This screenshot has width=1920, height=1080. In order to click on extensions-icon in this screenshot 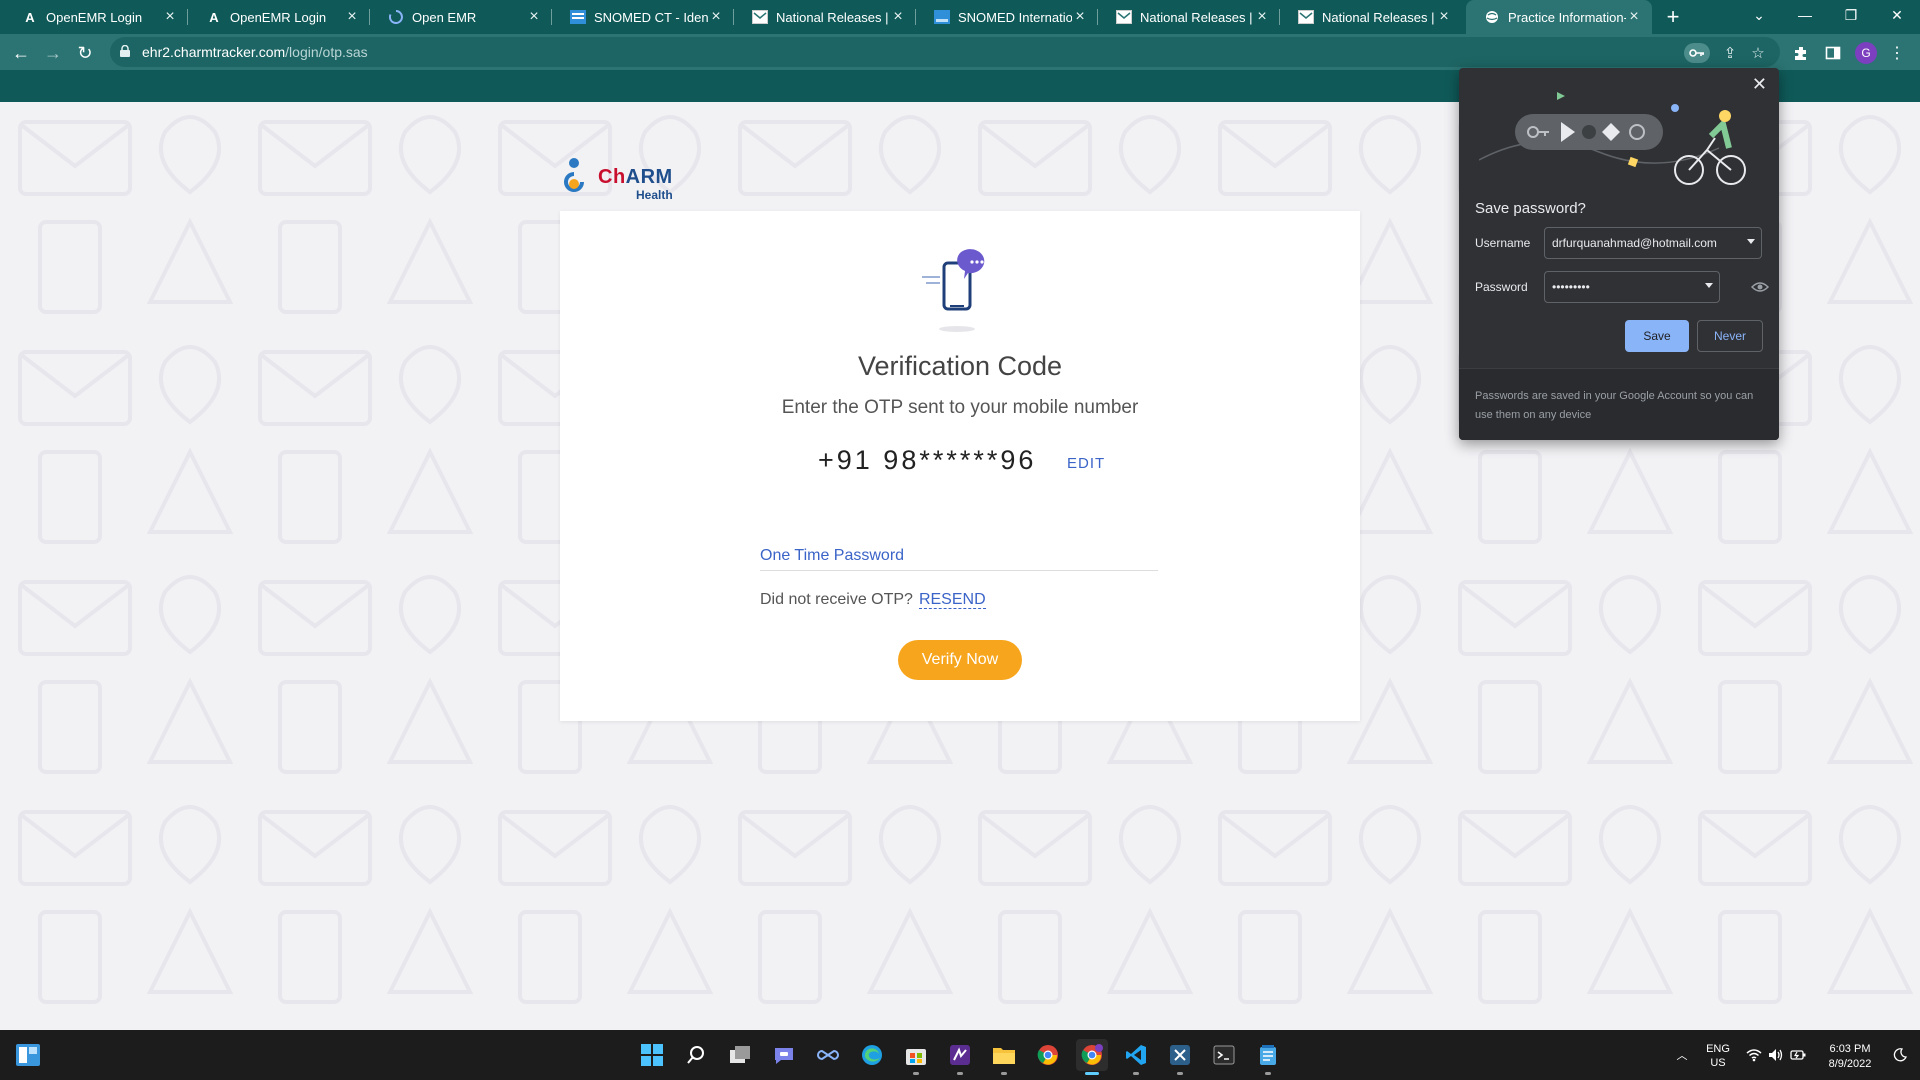, I will do `click(1801, 53)`.